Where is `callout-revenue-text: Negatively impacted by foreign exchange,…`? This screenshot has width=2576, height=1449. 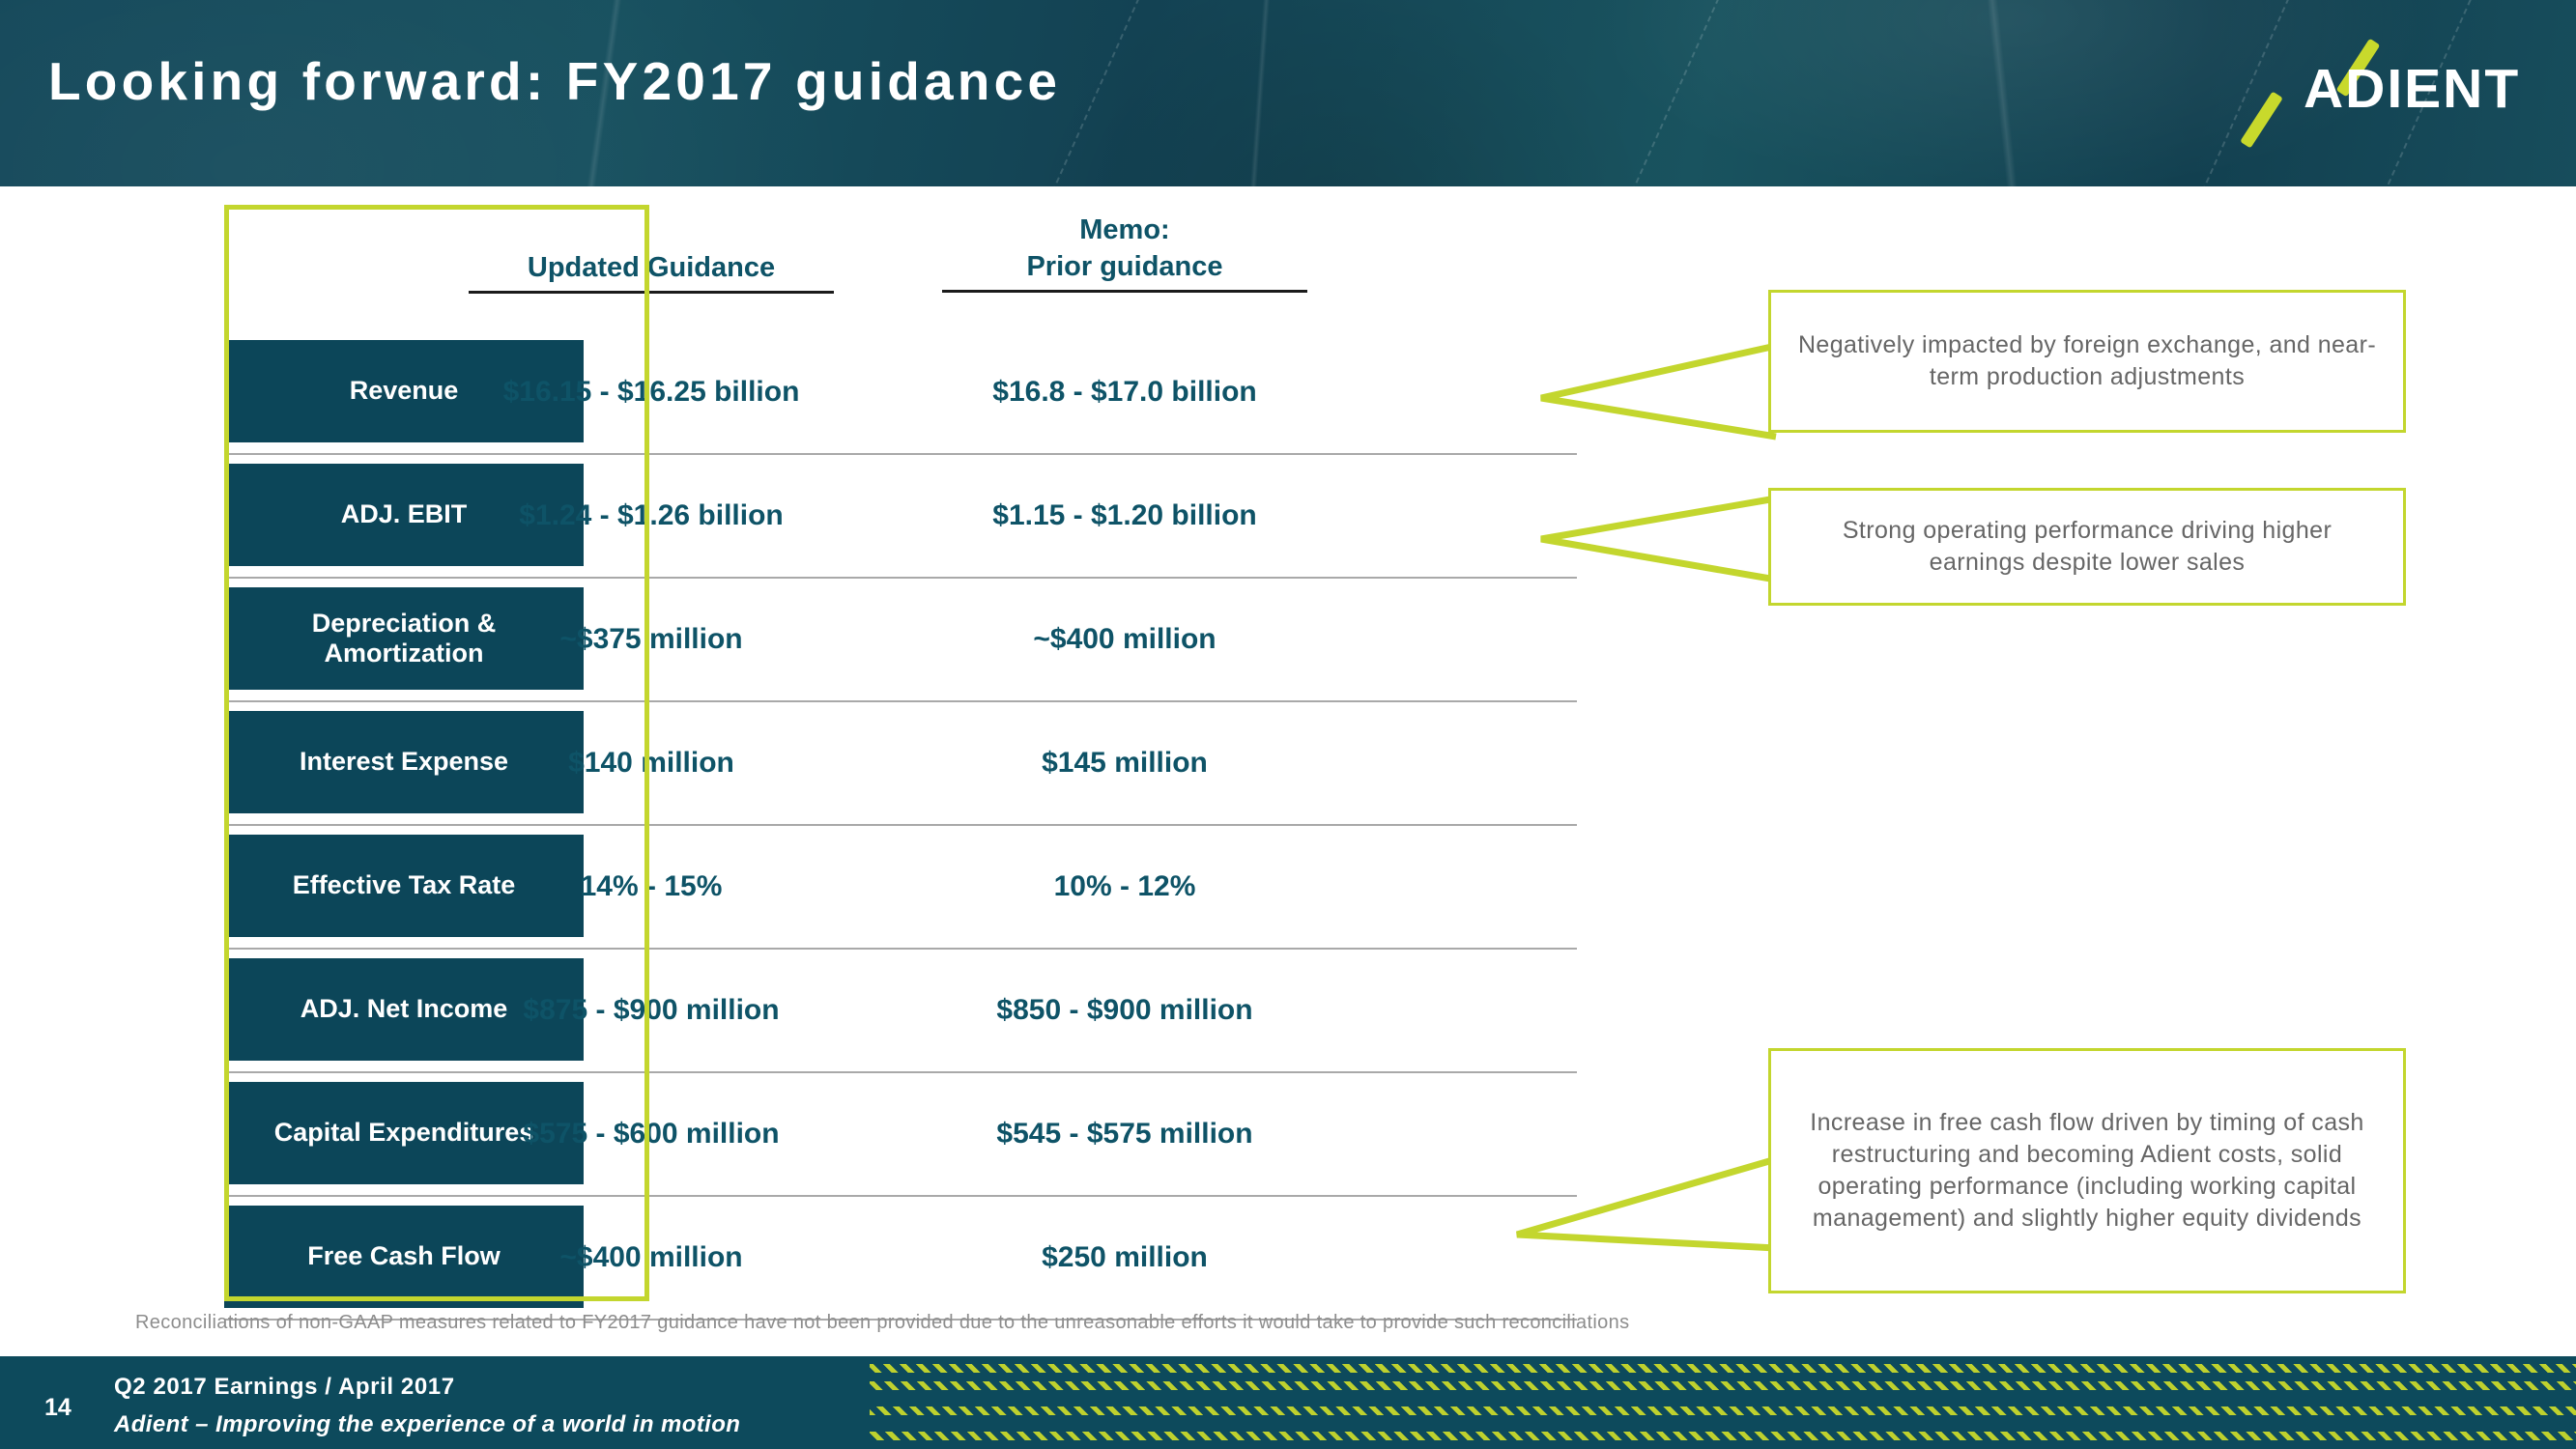
callout-revenue-text: Negatively impacted by foreign exchange,… is located at coordinates (2087, 360).